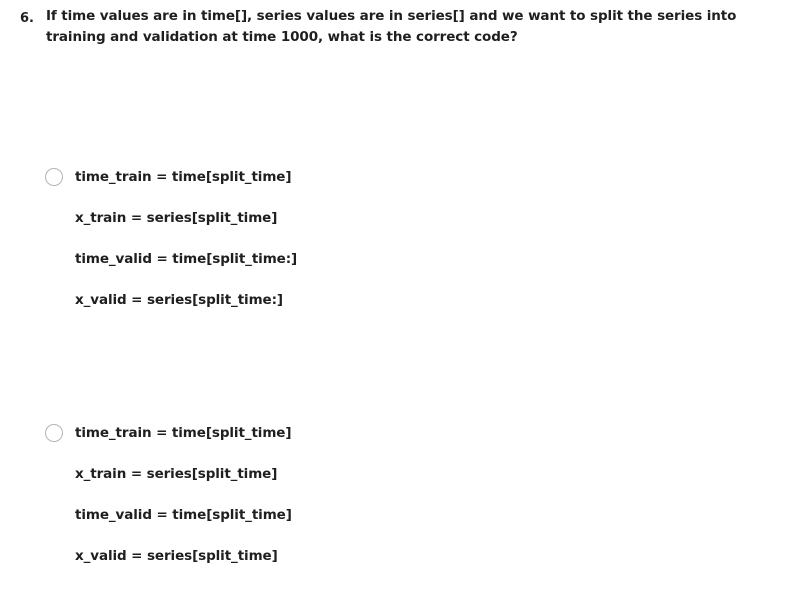 The height and width of the screenshot is (590, 803). I want to click on option-2-line-4: x_valid = series[split_time], so click(176, 556).